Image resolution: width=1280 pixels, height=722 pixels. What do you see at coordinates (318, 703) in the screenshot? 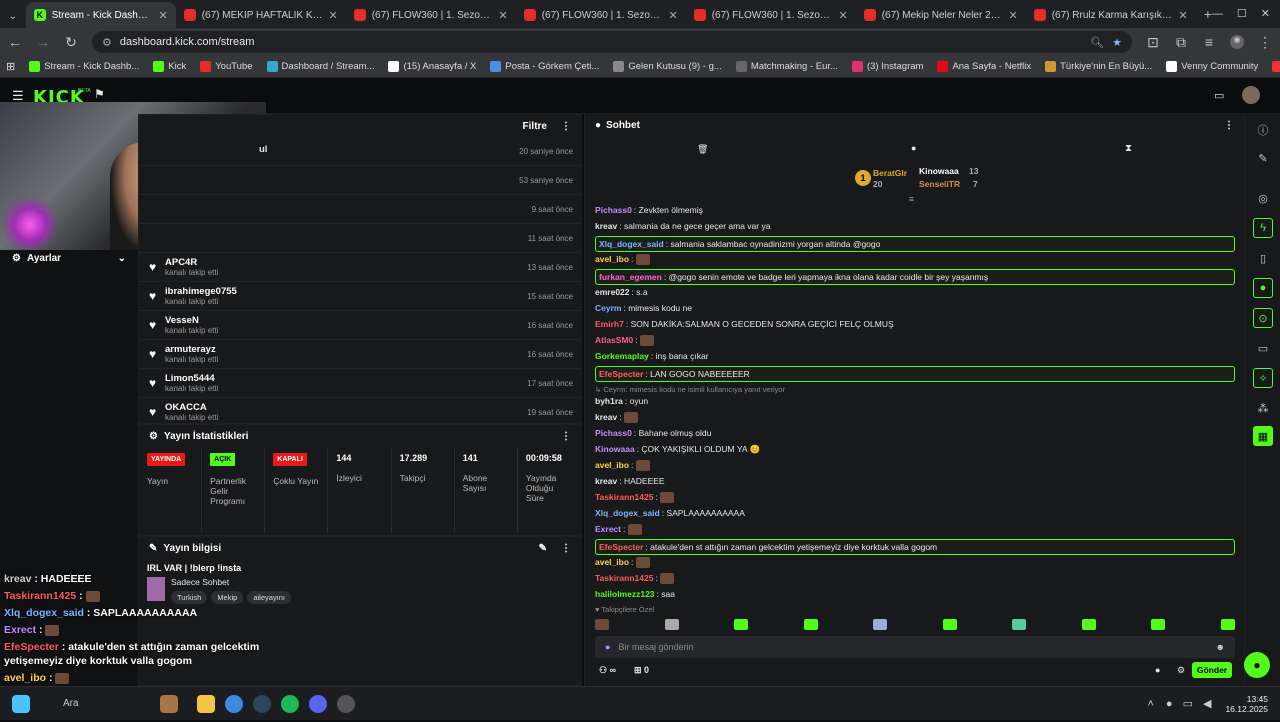
I see `discord-icon` at bounding box center [318, 703].